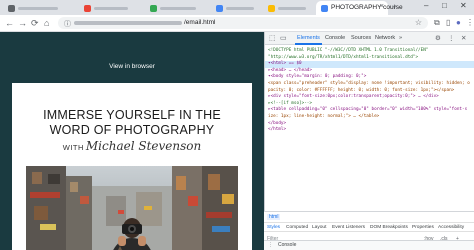  I want to click on browser-menu-icon: ⋮, so click(470, 22).